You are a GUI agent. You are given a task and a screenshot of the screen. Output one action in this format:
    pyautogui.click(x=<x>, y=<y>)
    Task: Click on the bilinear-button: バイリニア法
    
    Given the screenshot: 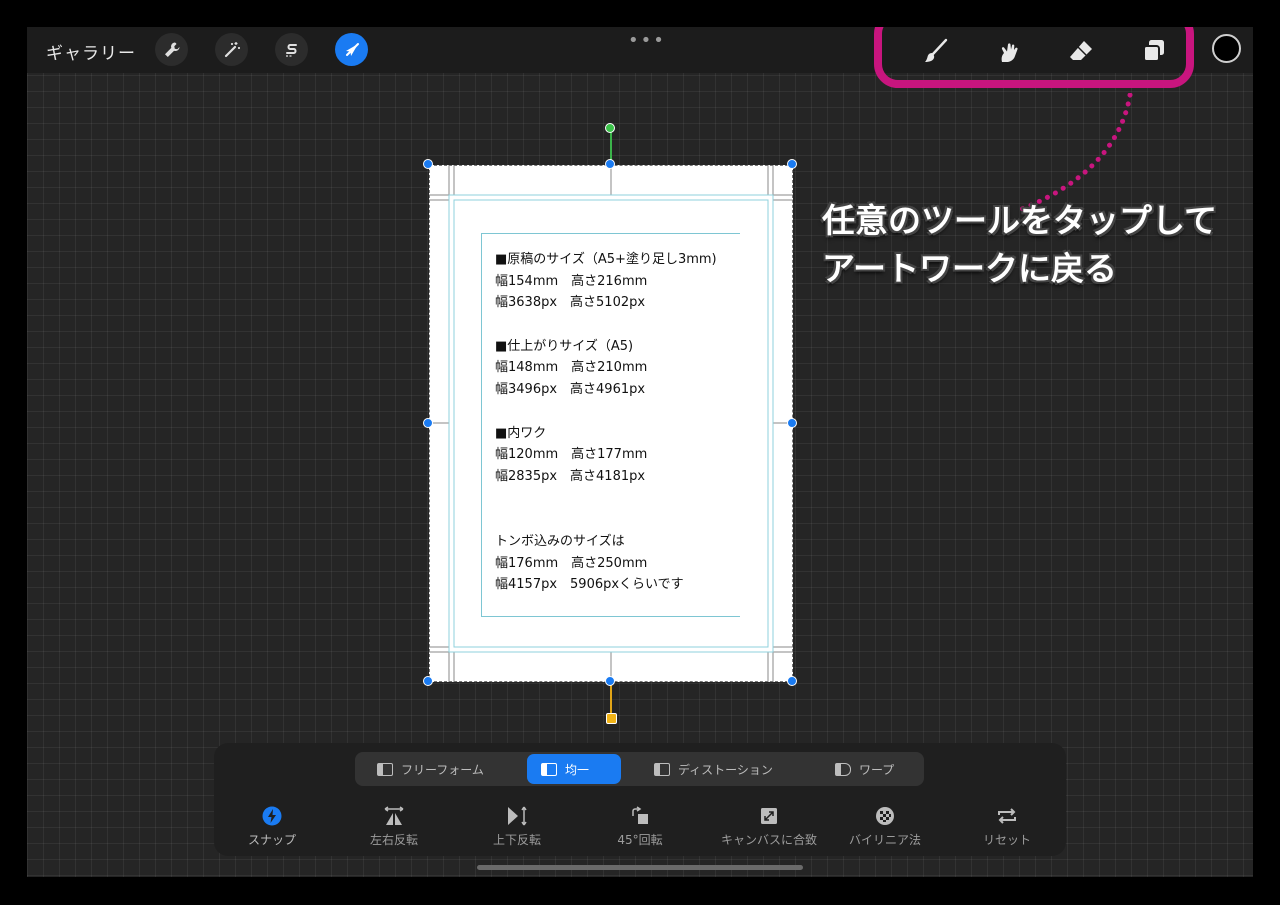 What is the action you would take?
    pyautogui.click(x=885, y=826)
    